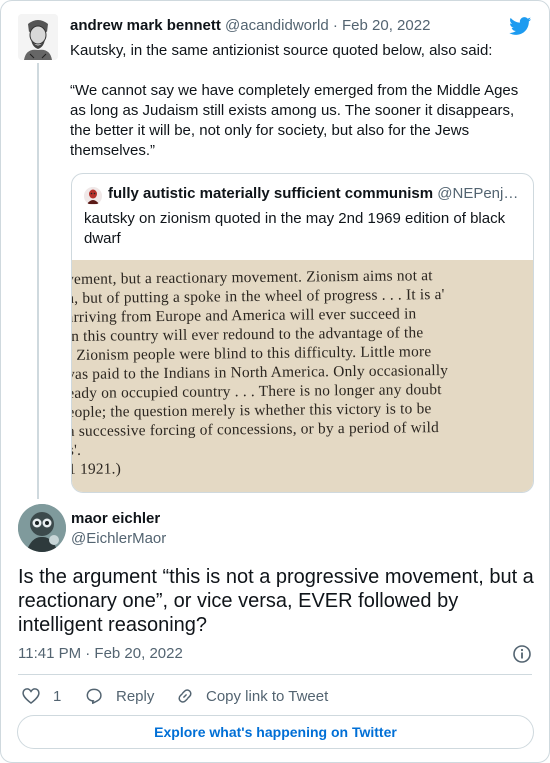  What do you see at coordinates (41, 696) in the screenshot?
I see `like-button: 1` at bounding box center [41, 696].